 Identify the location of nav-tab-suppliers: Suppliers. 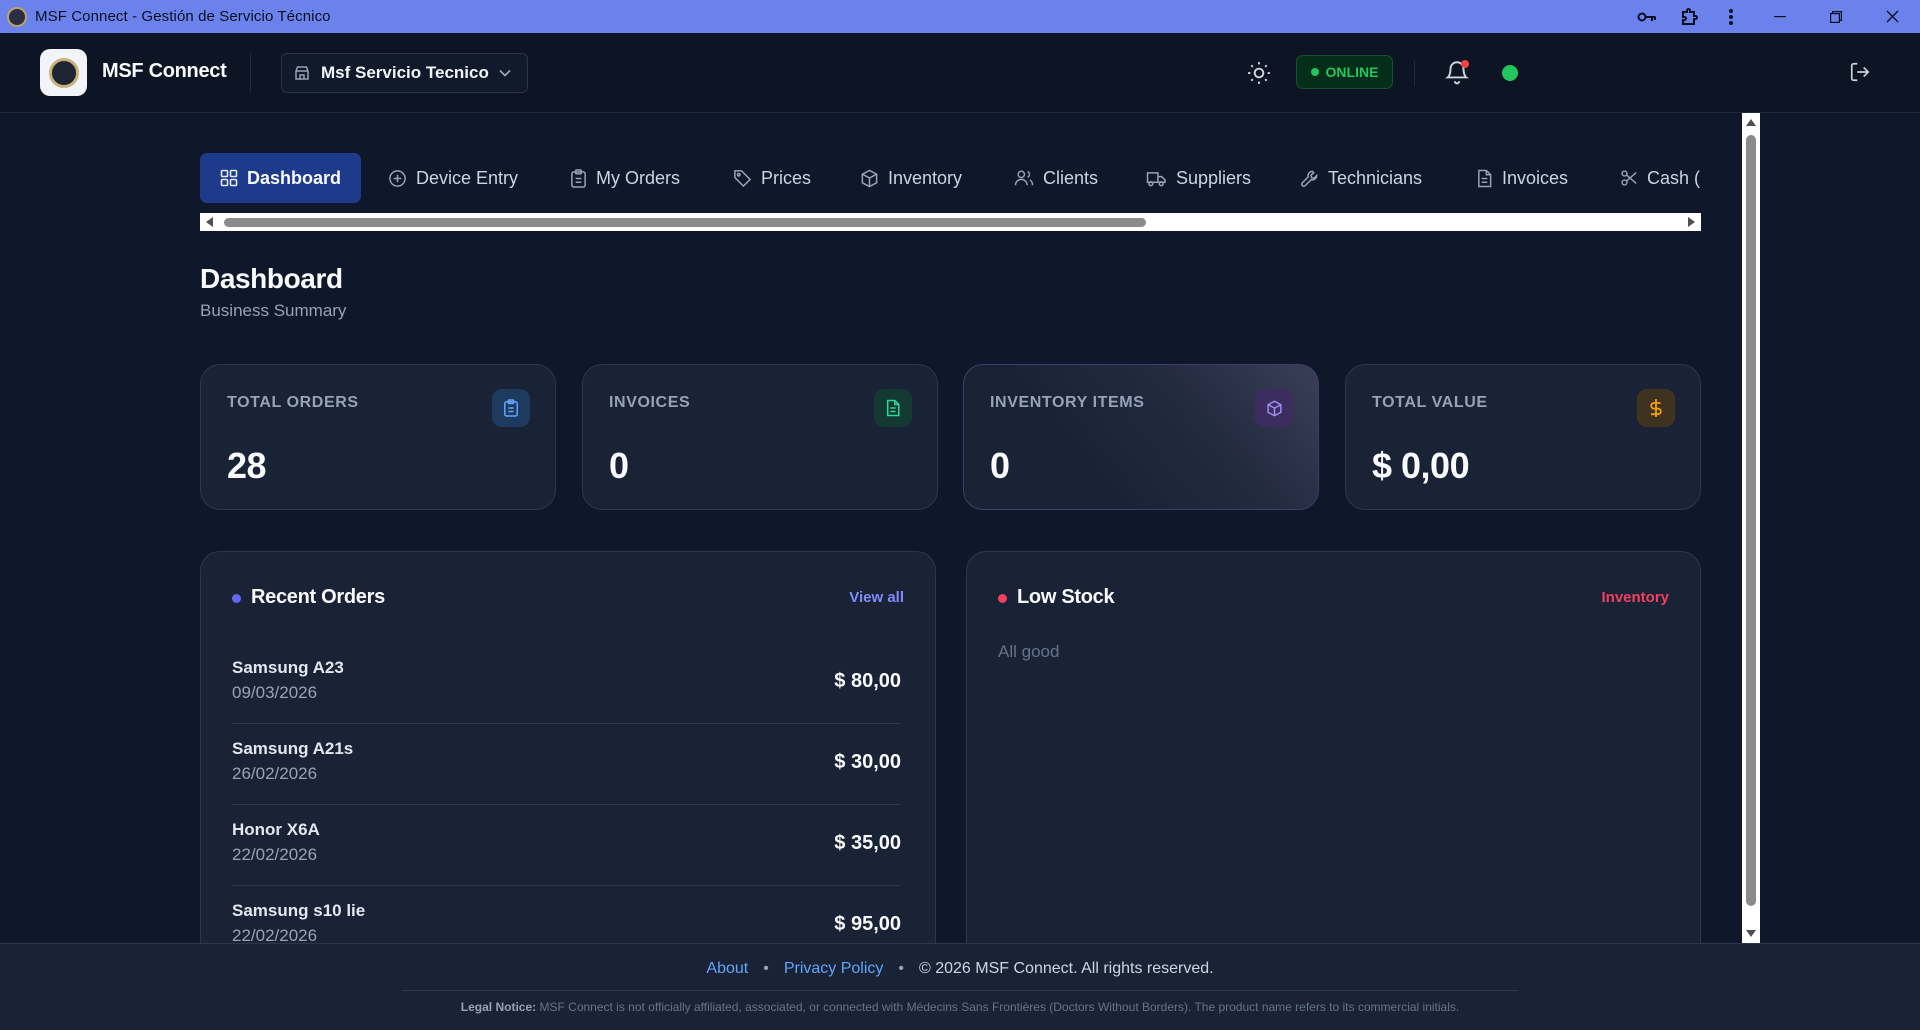
(1198, 178).